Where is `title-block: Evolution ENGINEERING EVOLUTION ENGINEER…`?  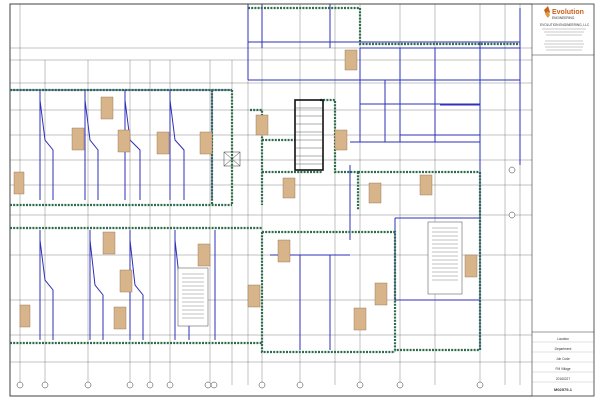 title-block: Evolution ENGINEERING EVOLUTION ENGINEER… is located at coordinates (563, 199).